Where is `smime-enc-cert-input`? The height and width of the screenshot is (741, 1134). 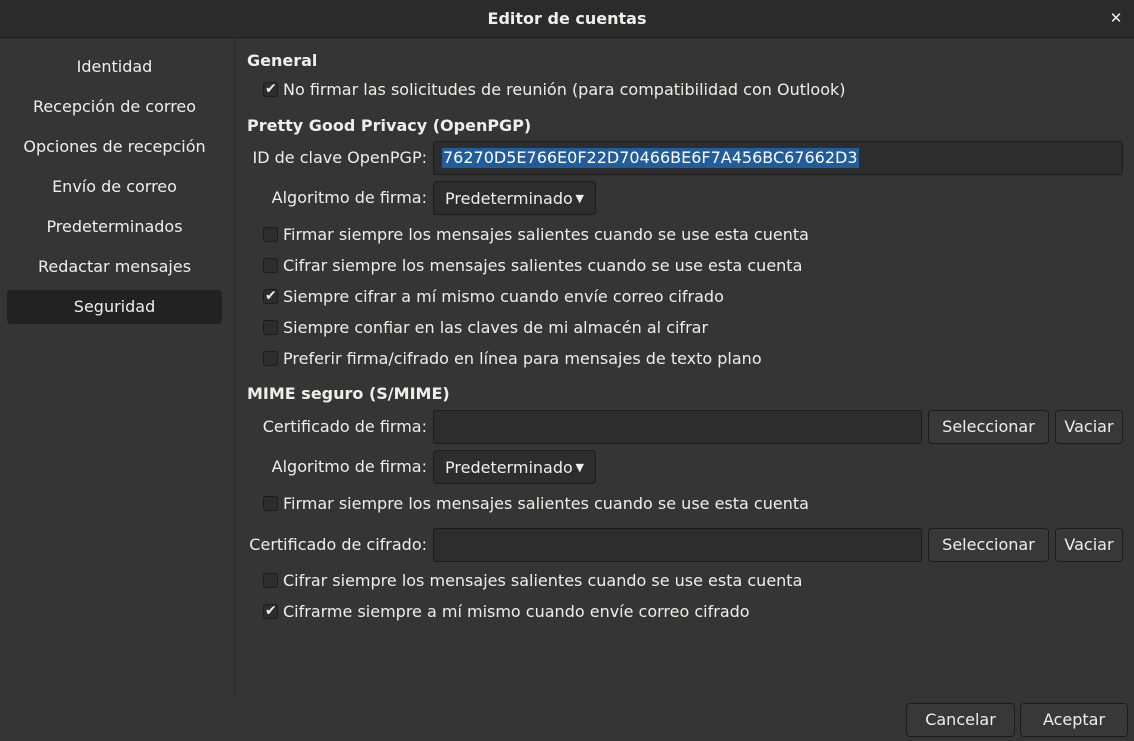 smime-enc-cert-input is located at coordinates (677, 545).